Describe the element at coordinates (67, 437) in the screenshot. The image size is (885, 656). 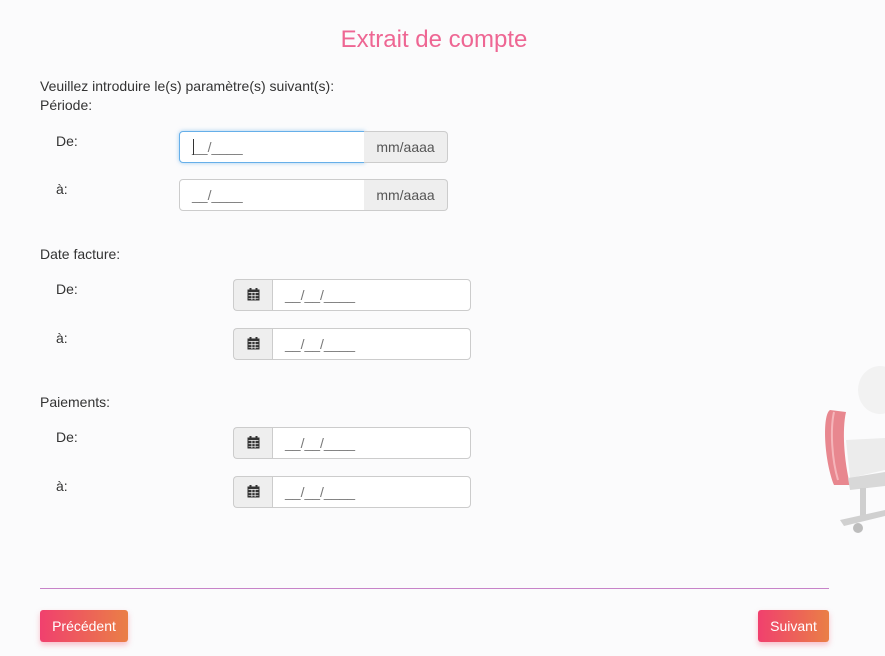
I see `paiements-from-label: De:` at that location.